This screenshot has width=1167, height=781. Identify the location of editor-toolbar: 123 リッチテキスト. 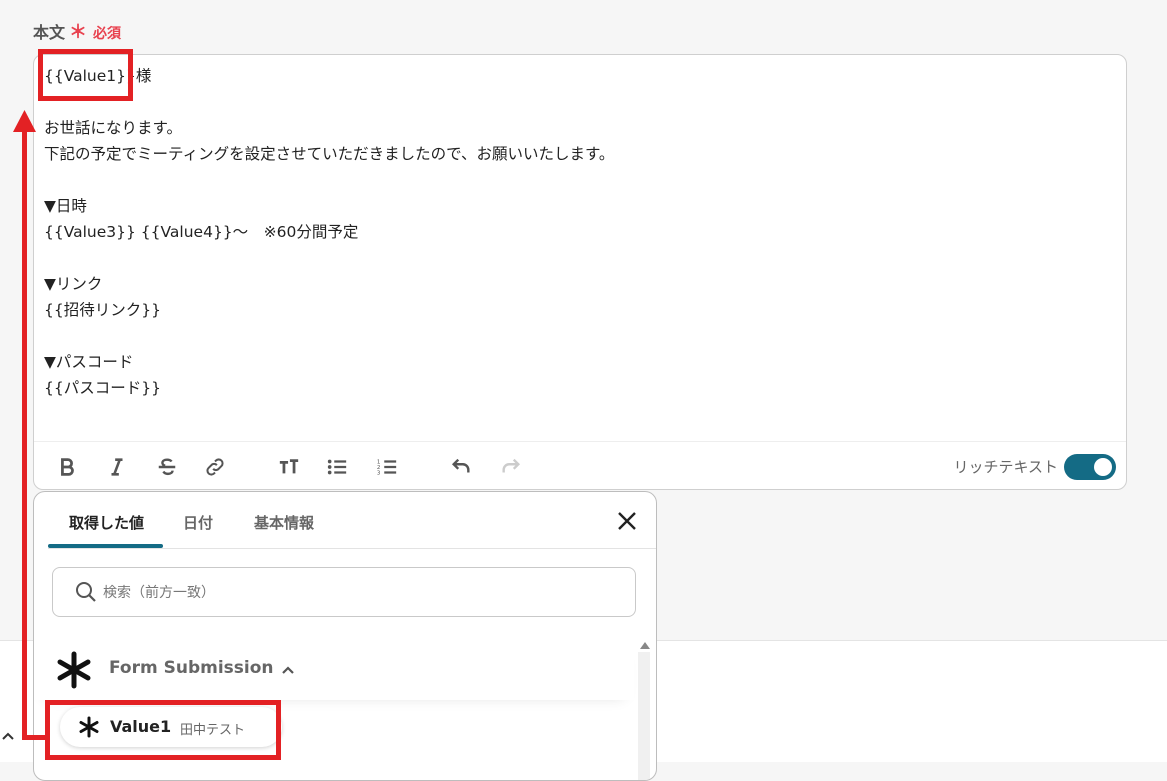
(580, 466).